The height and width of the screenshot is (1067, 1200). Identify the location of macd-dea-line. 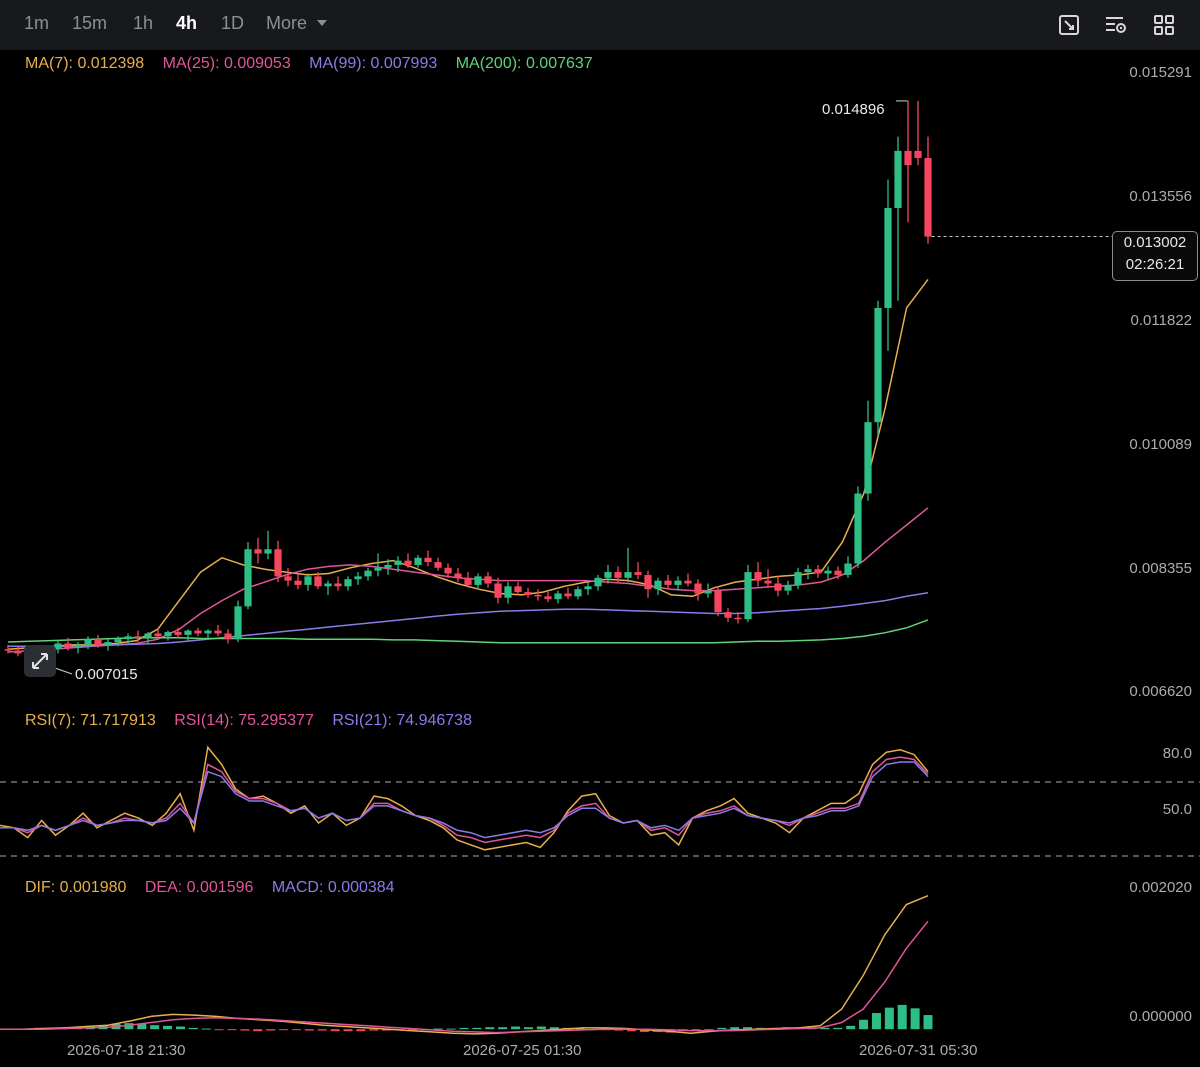
(464, 977).